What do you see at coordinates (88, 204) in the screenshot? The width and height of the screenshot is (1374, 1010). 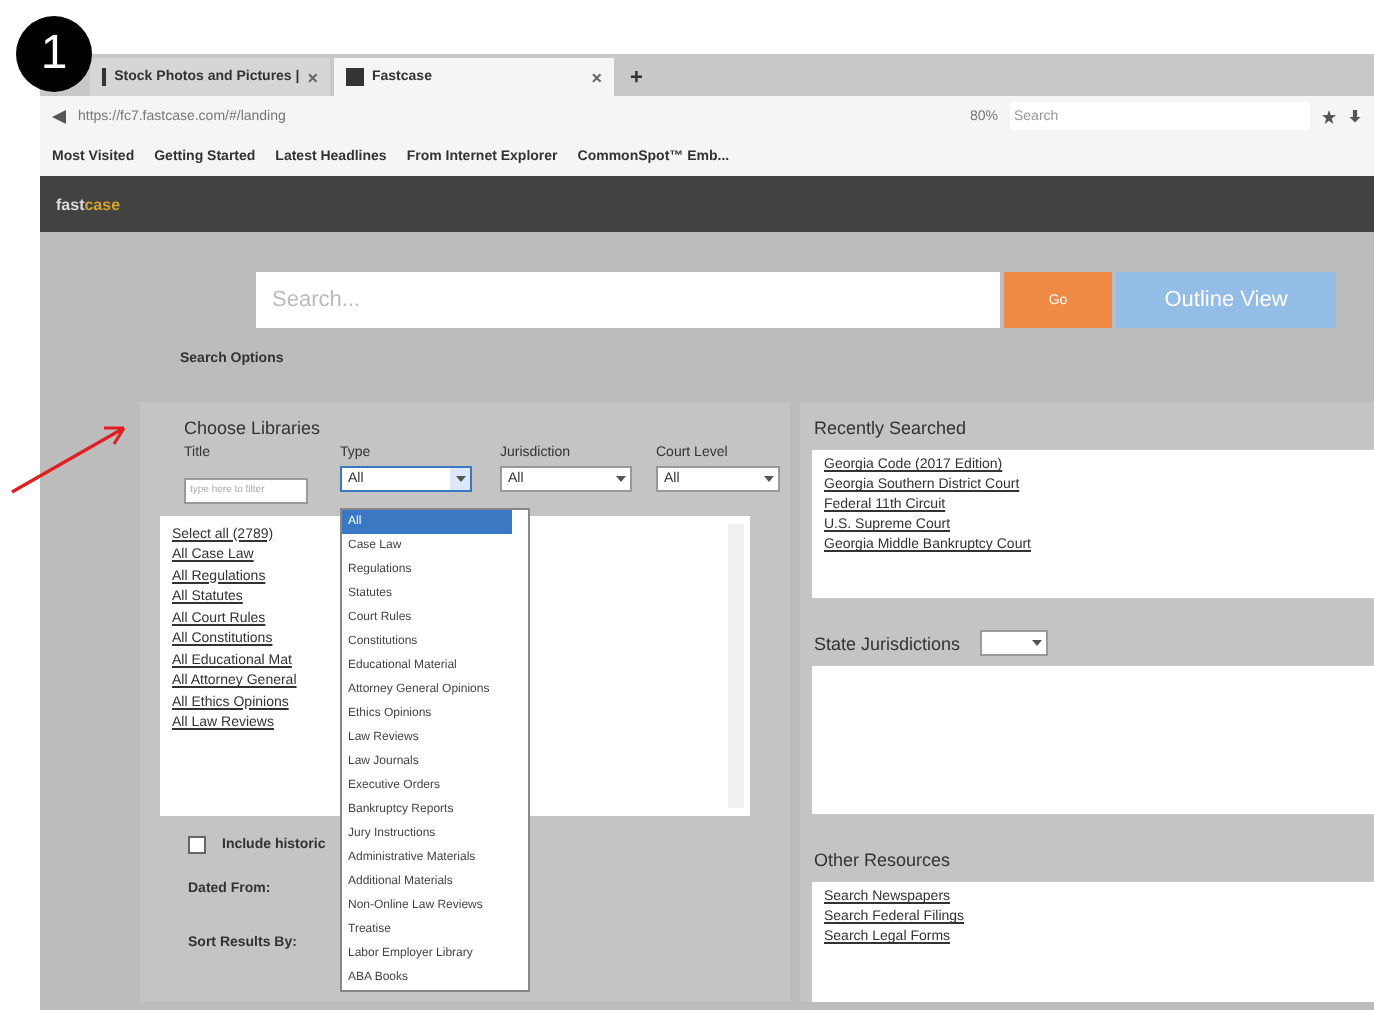 I see `site-logo: fastcase` at bounding box center [88, 204].